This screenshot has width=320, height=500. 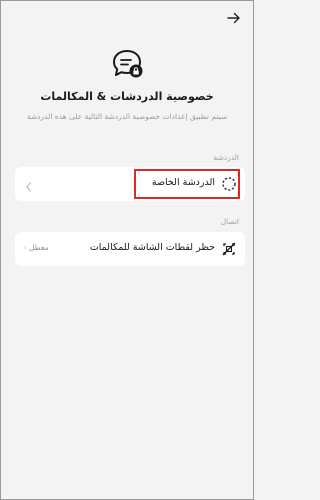 What do you see at coordinates (229, 249) in the screenshot?
I see `screenshot-blocked-icon` at bounding box center [229, 249].